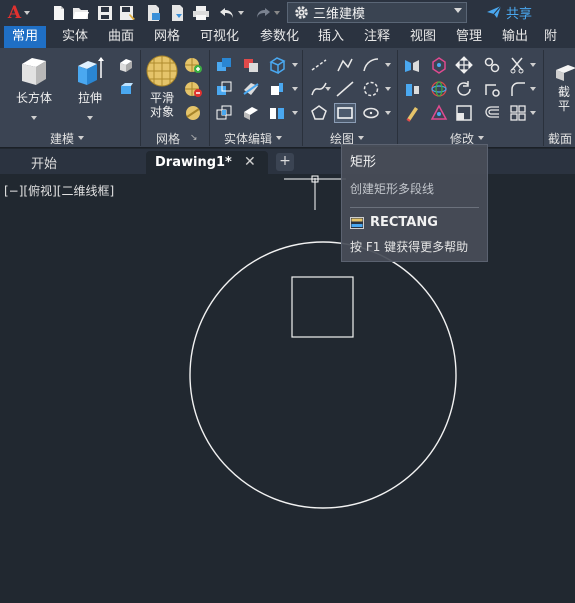 The width and height of the screenshot is (575, 603). What do you see at coordinates (555, 46) in the screenshot?
I see `tab-addins: 附加` at bounding box center [555, 46].